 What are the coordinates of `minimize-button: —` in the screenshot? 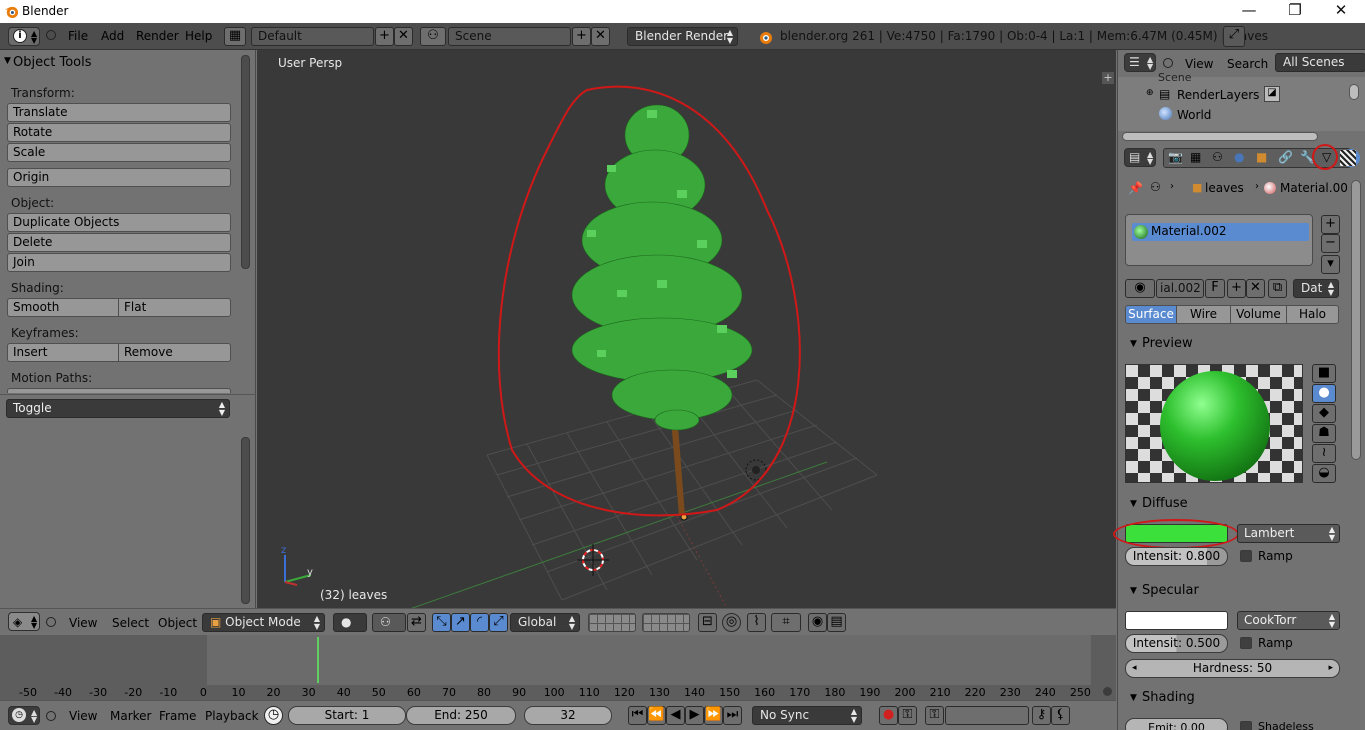 It's located at (1249, 11).